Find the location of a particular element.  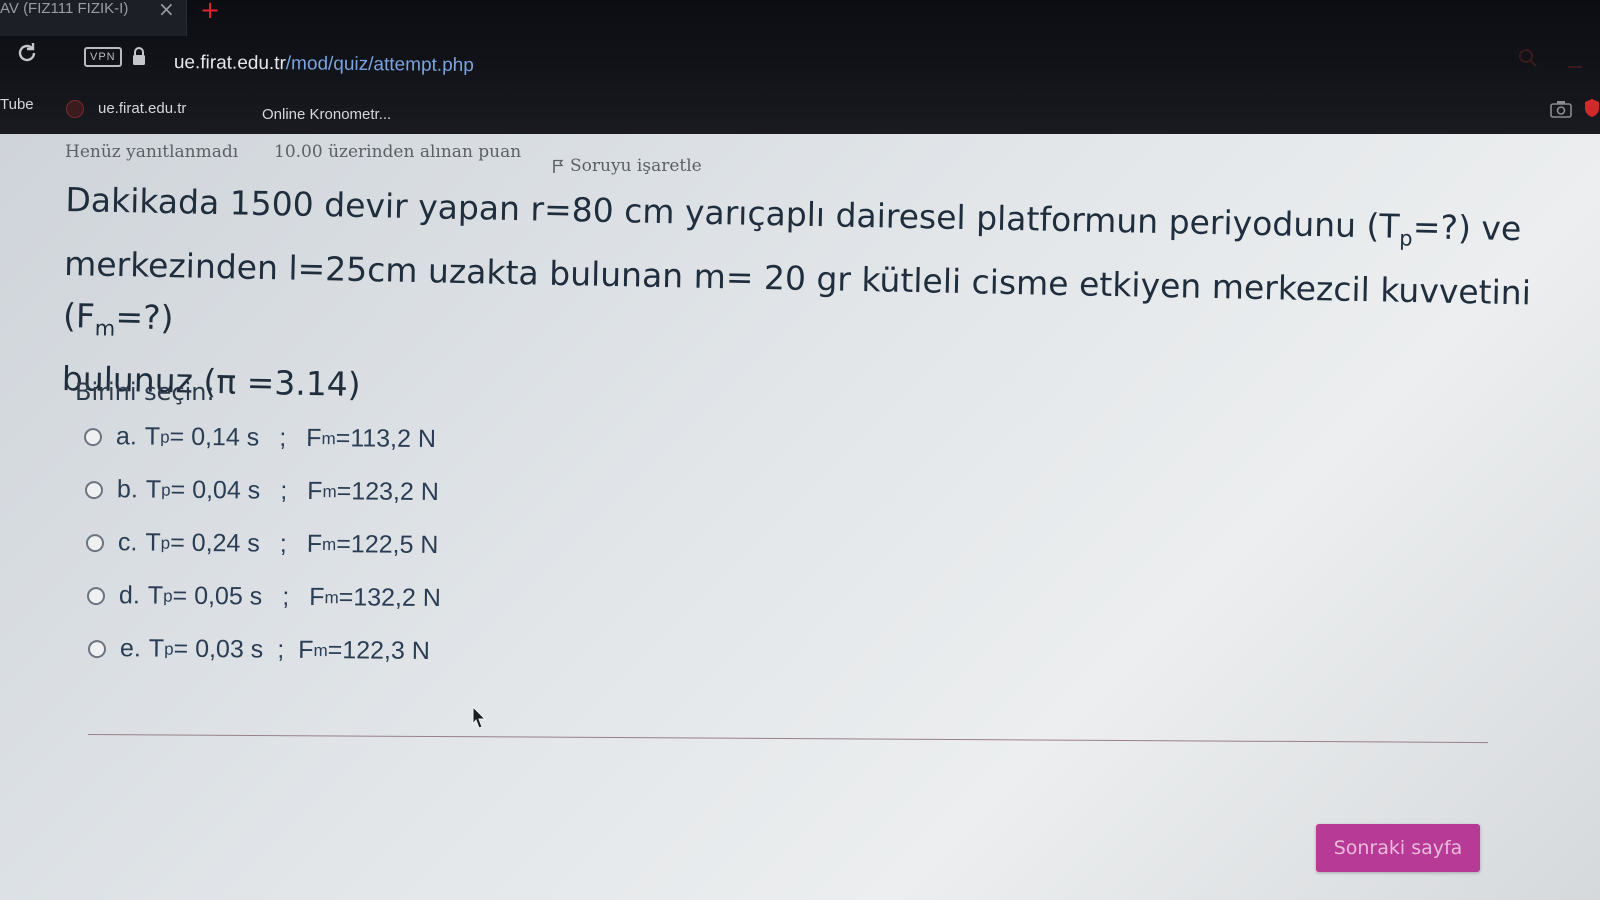

minimize-icon is located at coordinates (1575, 67).